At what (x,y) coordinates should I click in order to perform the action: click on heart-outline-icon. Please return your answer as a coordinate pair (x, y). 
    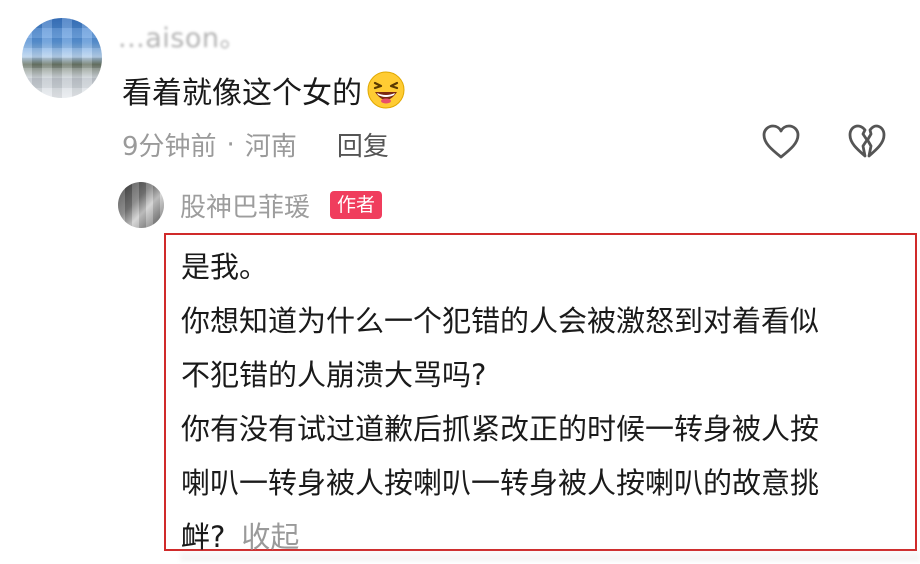
    Looking at the image, I should click on (781, 142).